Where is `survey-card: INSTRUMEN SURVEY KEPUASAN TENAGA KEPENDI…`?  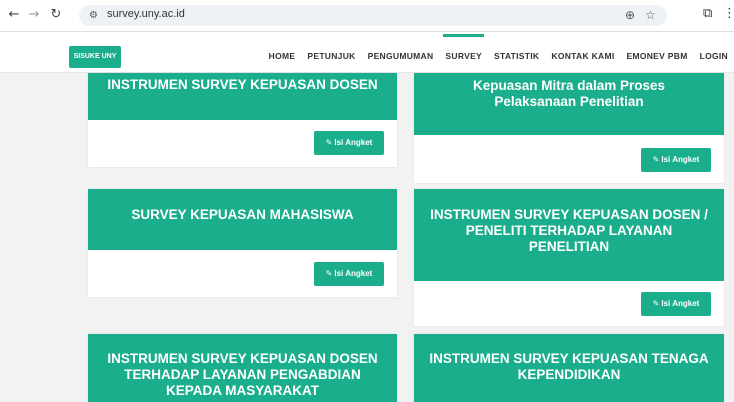
survey-card: INSTRUMEN SURVEY KEPUASAN TENAGA KEPENDI… is located at coordinates (569, 368).